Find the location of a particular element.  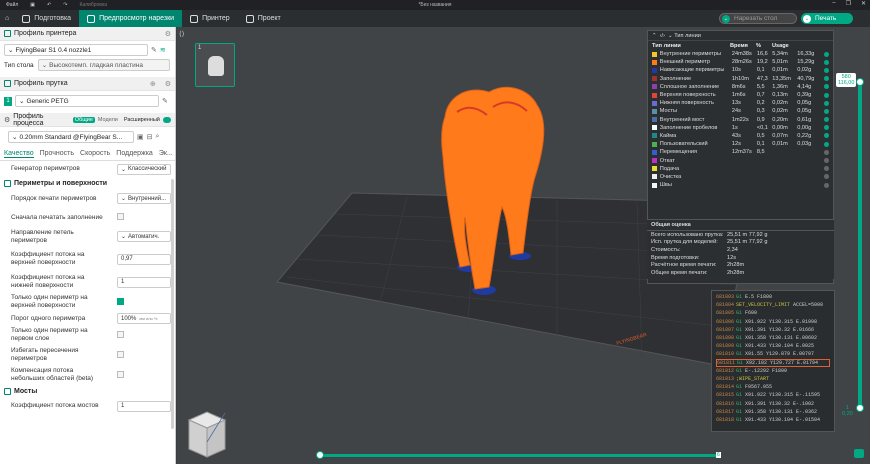

tab-quality: Качество is located at coordinates (19, 154).